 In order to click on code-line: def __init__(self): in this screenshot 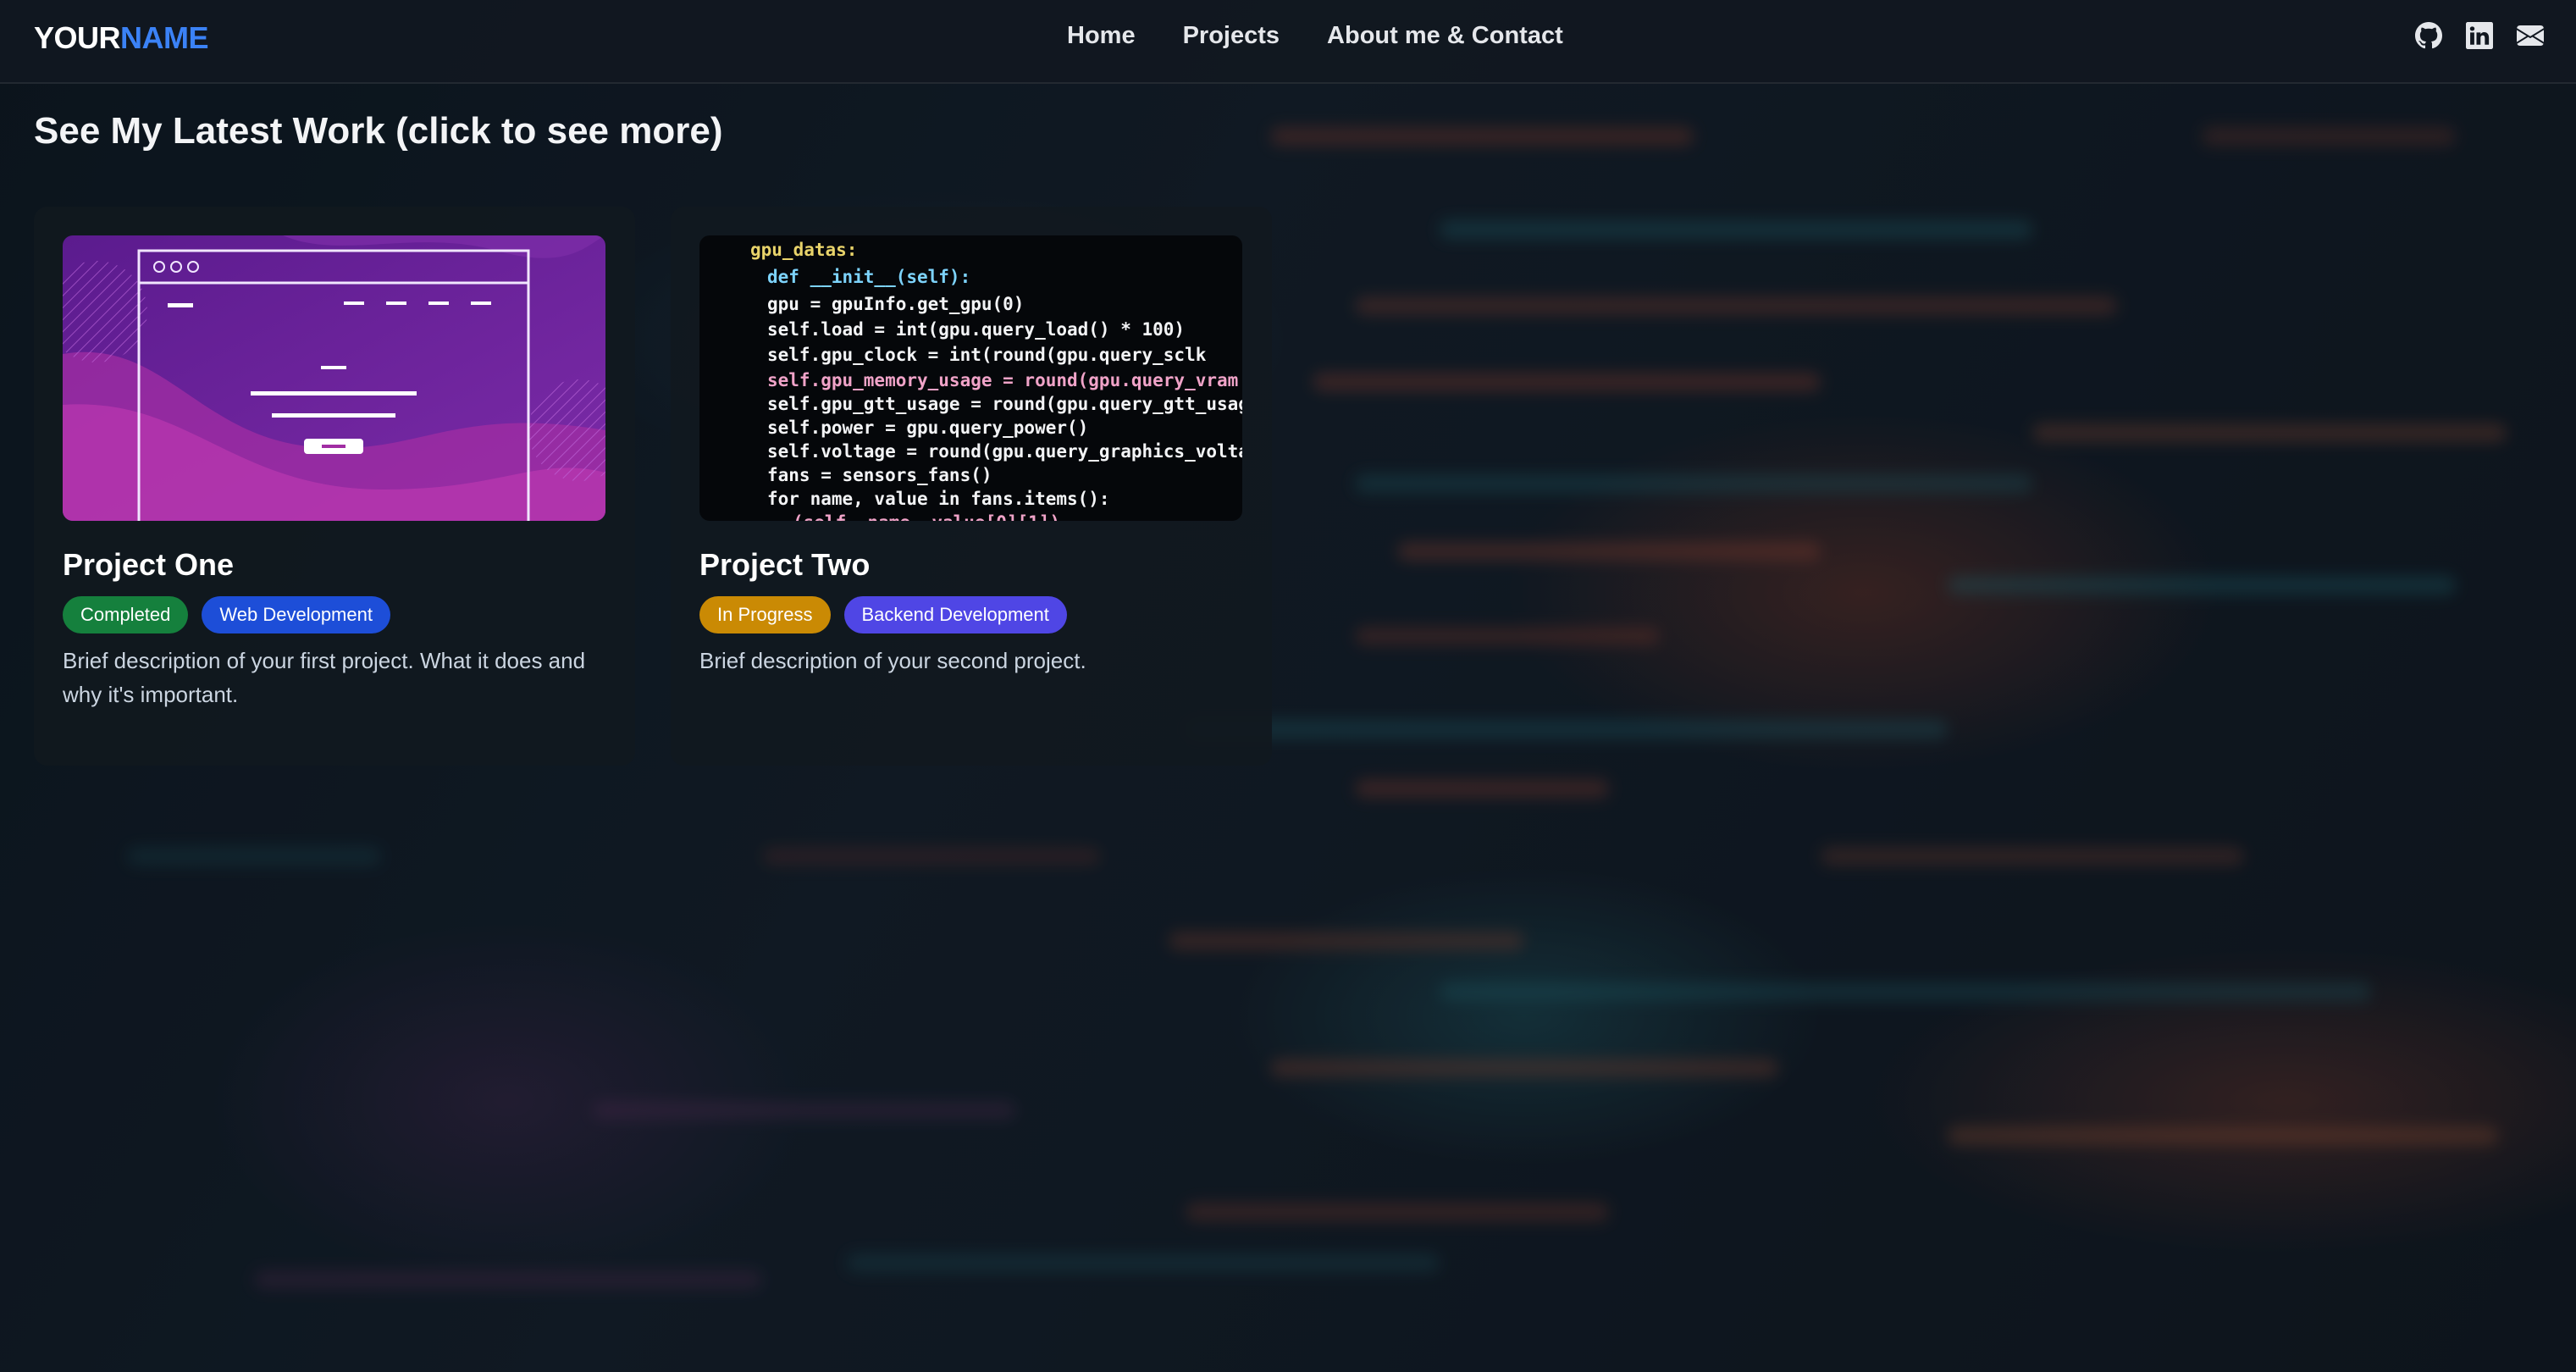, I will do `click(868, 277)`.